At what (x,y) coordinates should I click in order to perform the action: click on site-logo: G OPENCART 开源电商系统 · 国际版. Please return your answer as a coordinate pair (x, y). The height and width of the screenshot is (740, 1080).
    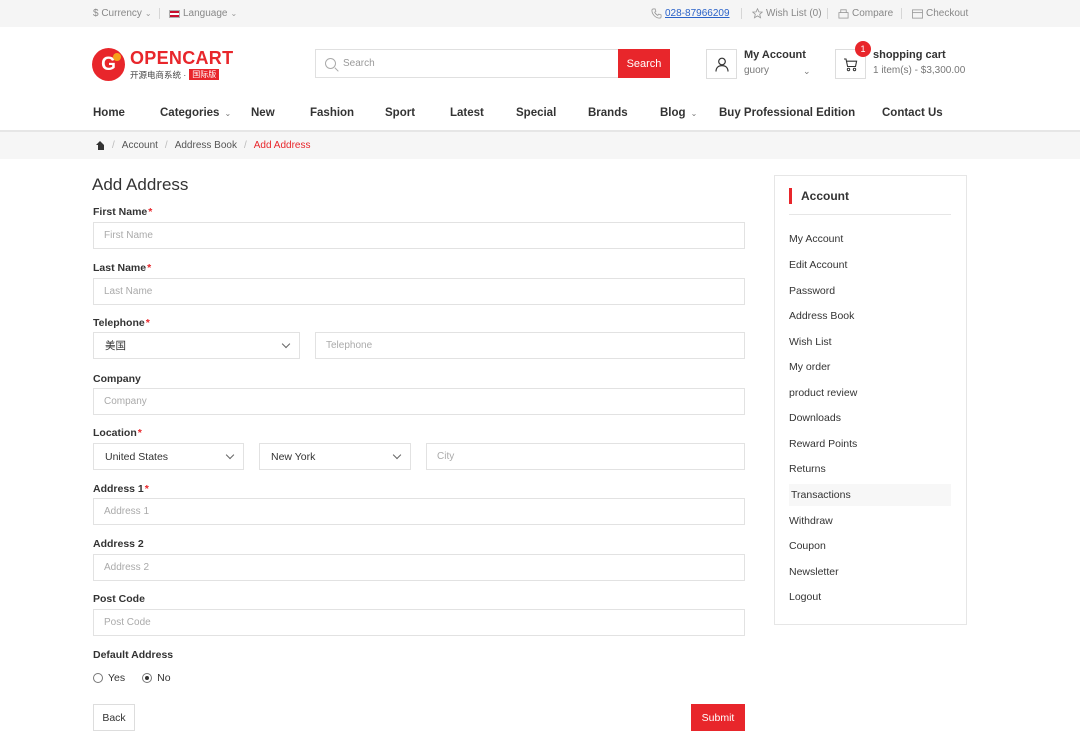
    Looking at the image, I should click on (162, 64).